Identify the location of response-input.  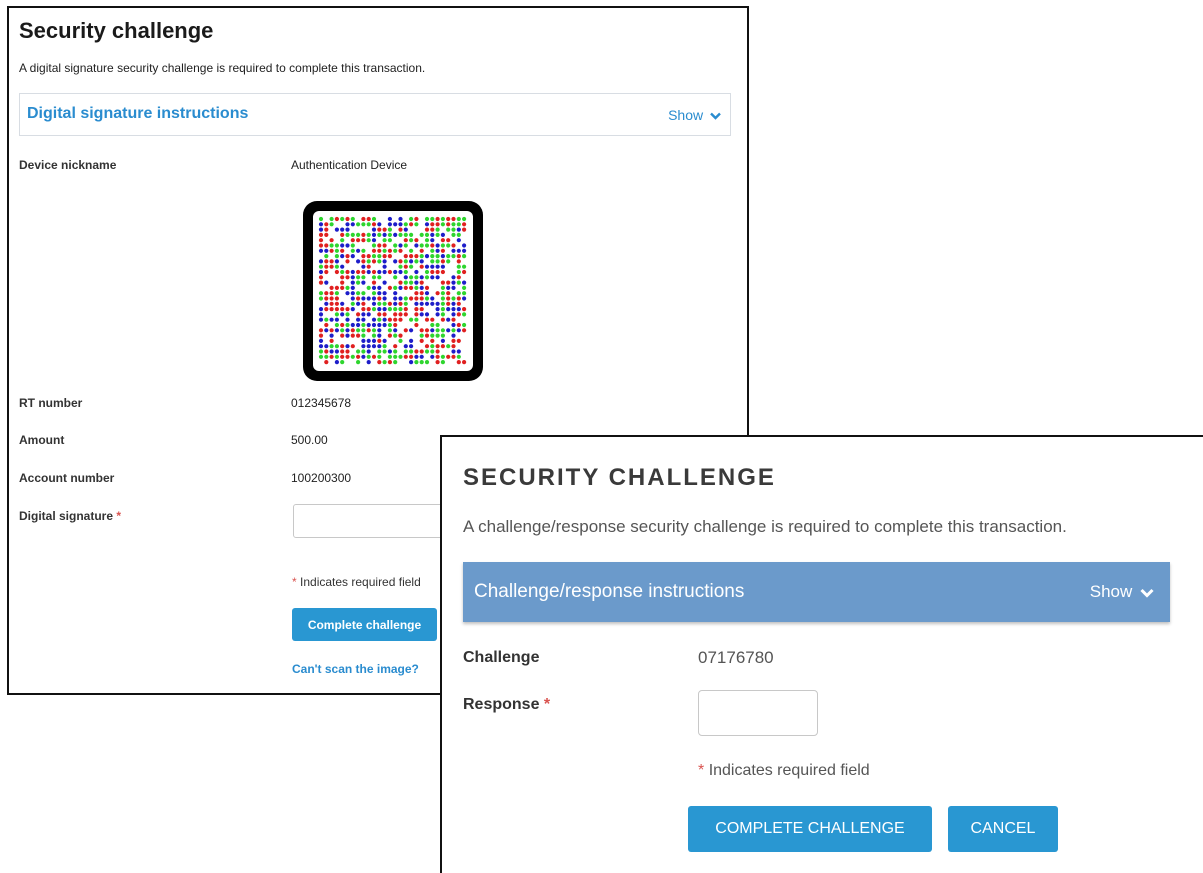
(758, 713).